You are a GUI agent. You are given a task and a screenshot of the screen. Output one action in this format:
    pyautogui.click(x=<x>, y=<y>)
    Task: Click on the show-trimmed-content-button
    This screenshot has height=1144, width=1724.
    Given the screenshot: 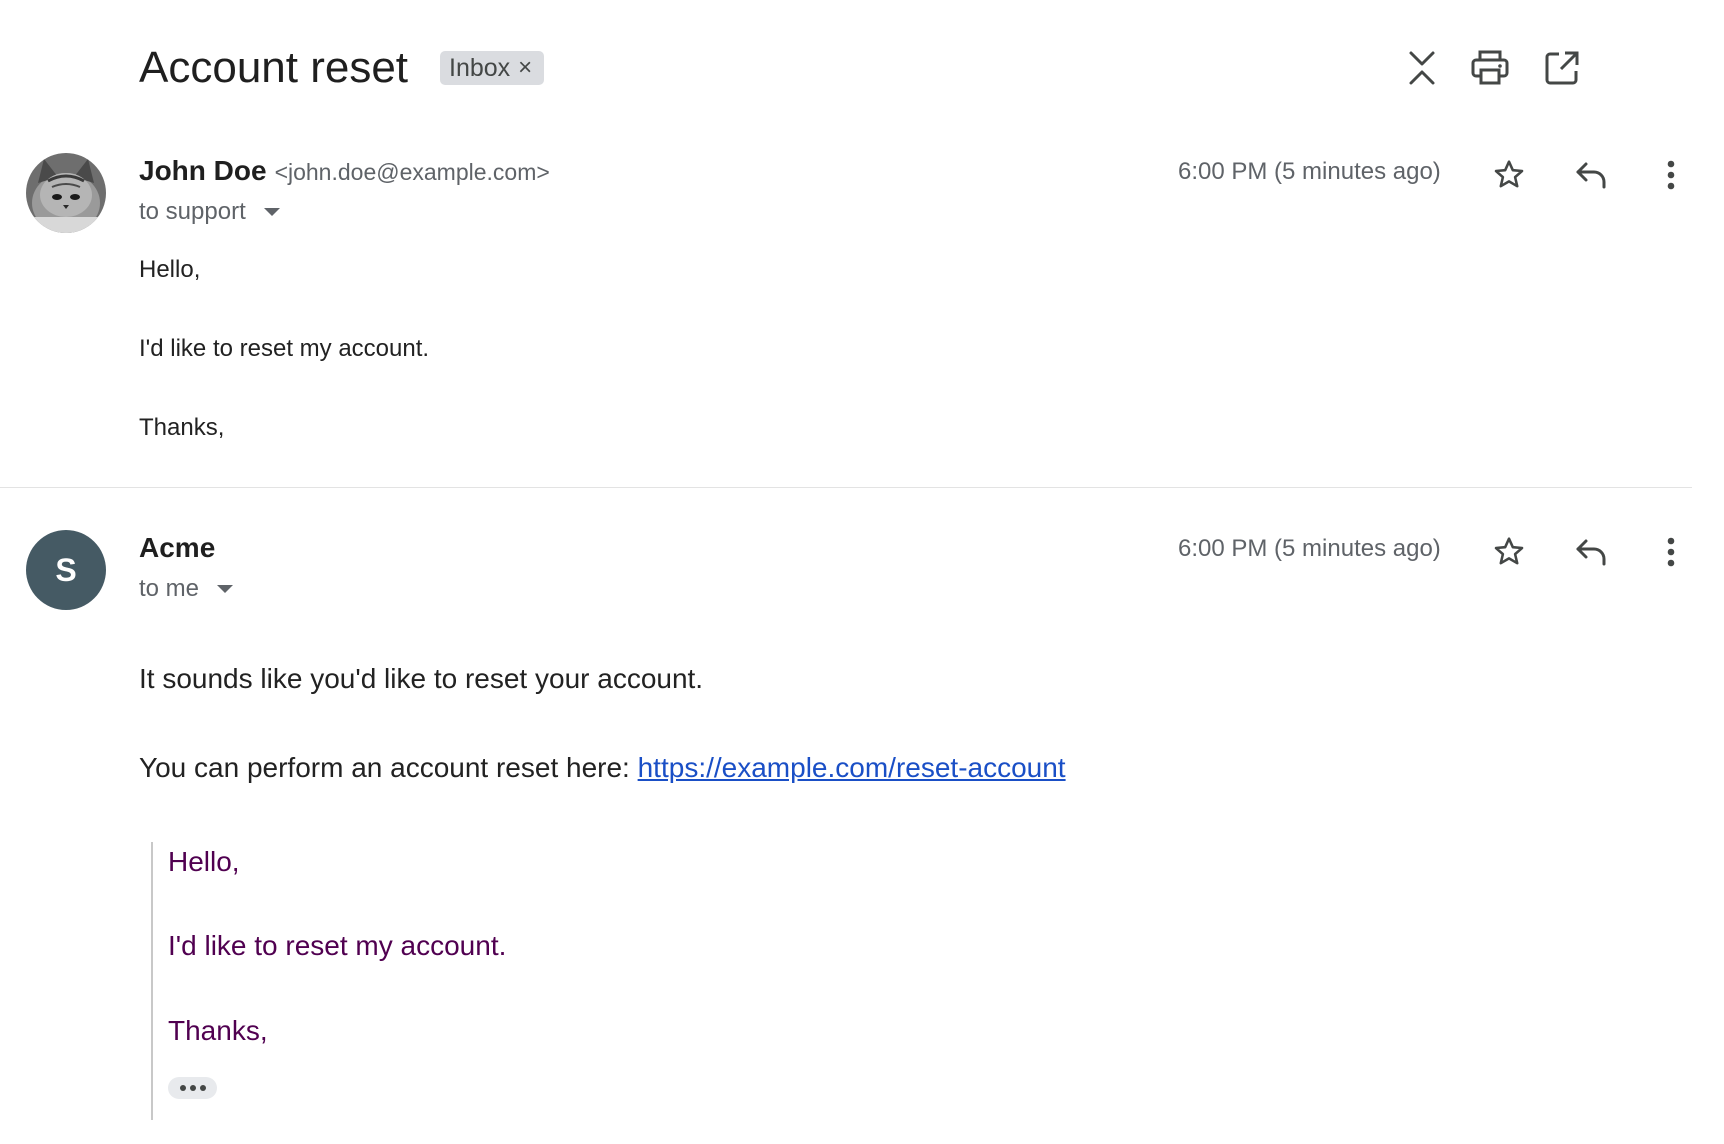 What is the action you would take?
    pyautogui.click(x=192, y=1088)
    